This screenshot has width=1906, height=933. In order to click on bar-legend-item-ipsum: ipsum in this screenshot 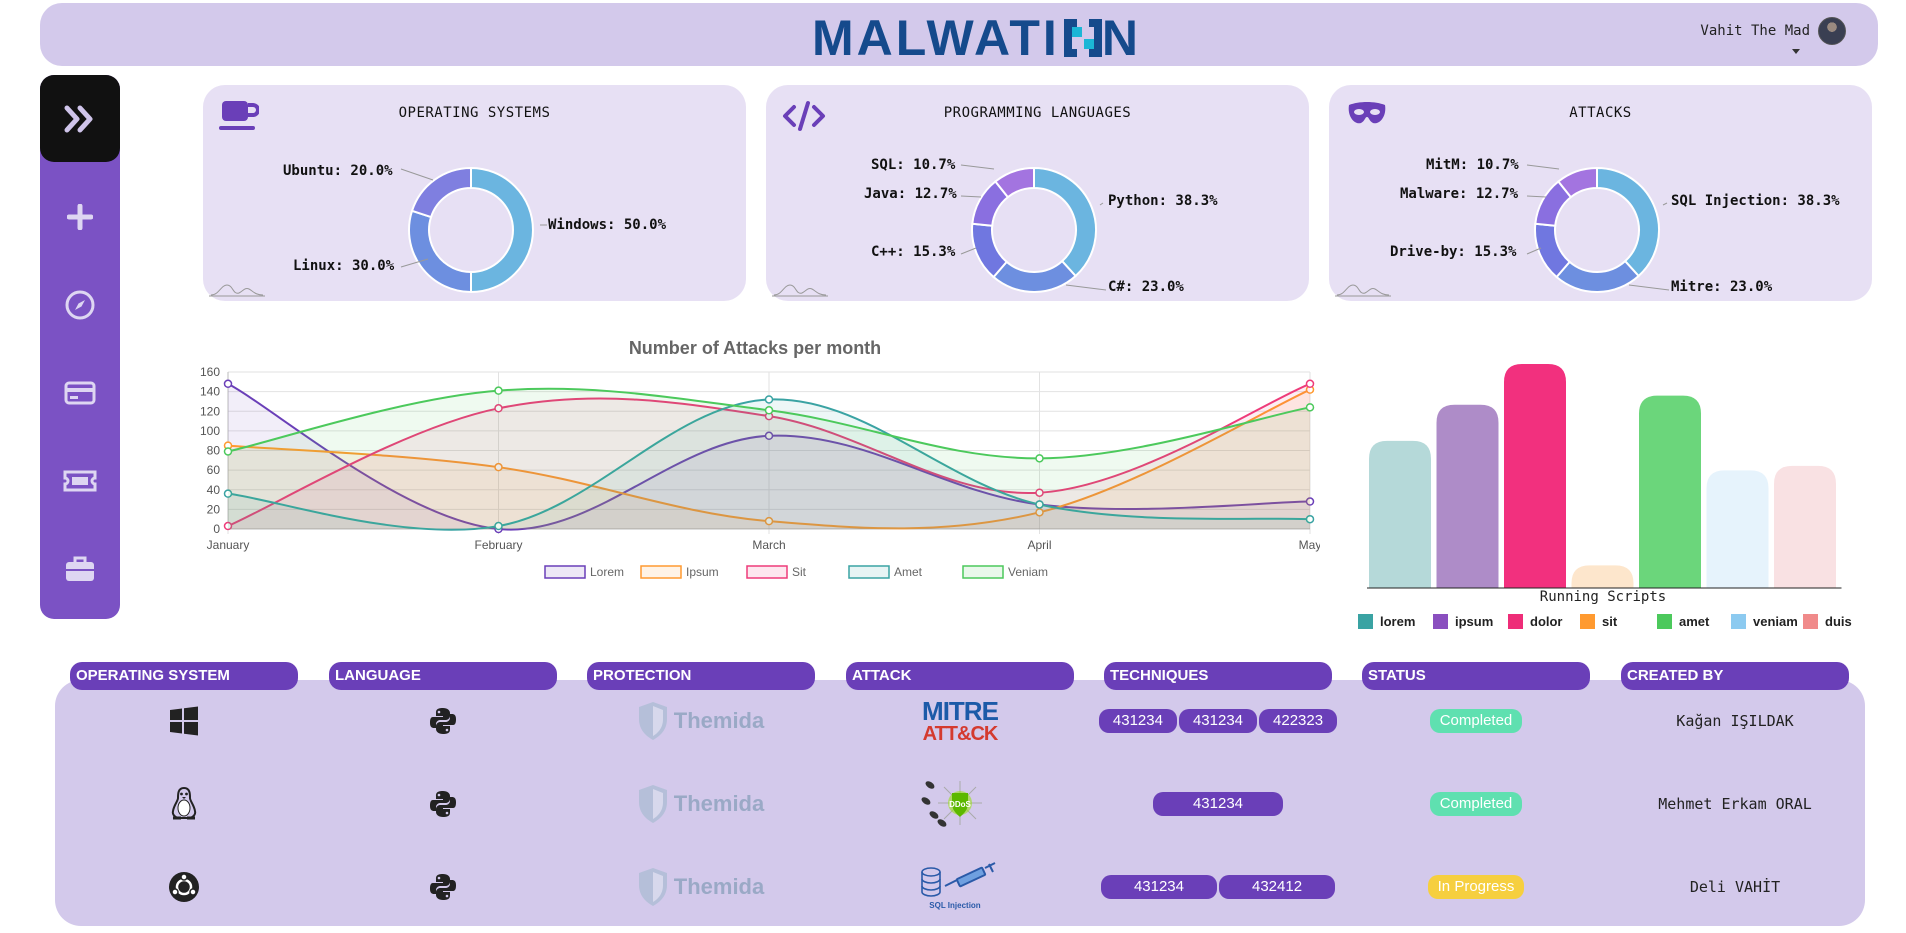, I will do `click(1463, 621)`.